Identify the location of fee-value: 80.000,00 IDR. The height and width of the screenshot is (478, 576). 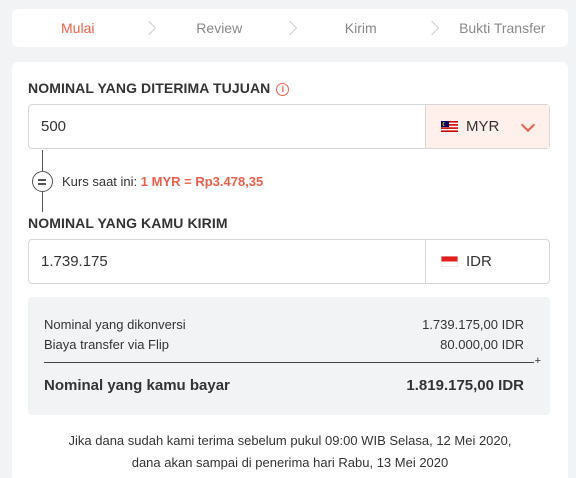
(482, 344).